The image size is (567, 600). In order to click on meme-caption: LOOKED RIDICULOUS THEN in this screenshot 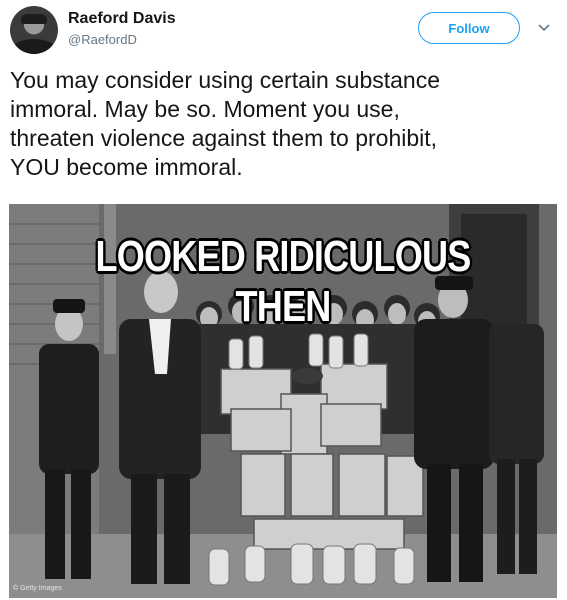, I will do `click(283, 281)`.